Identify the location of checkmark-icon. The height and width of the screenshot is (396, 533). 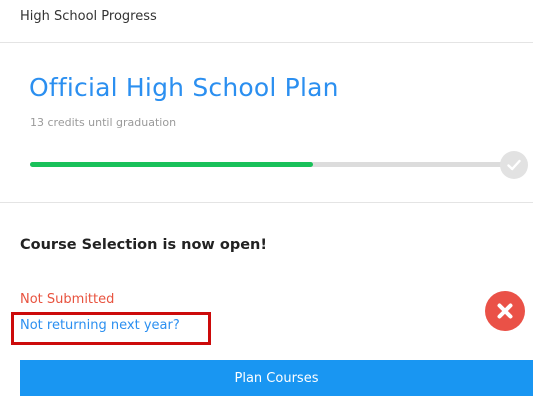
(514, 165).